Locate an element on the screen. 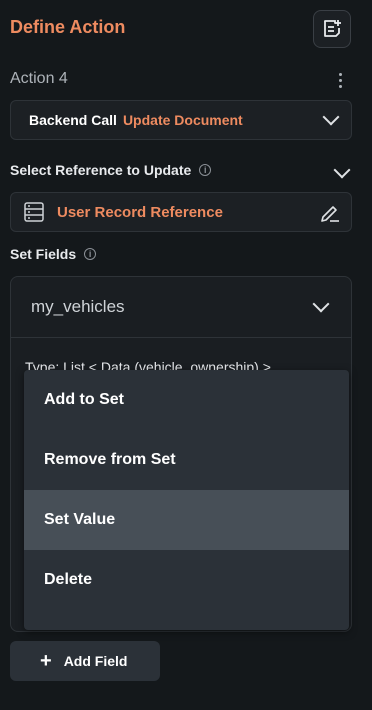 Image resolution: width=372 pixels, height=710 pixels. set-fields-section-label: Set Fields i is located at coordinates (53, 254).